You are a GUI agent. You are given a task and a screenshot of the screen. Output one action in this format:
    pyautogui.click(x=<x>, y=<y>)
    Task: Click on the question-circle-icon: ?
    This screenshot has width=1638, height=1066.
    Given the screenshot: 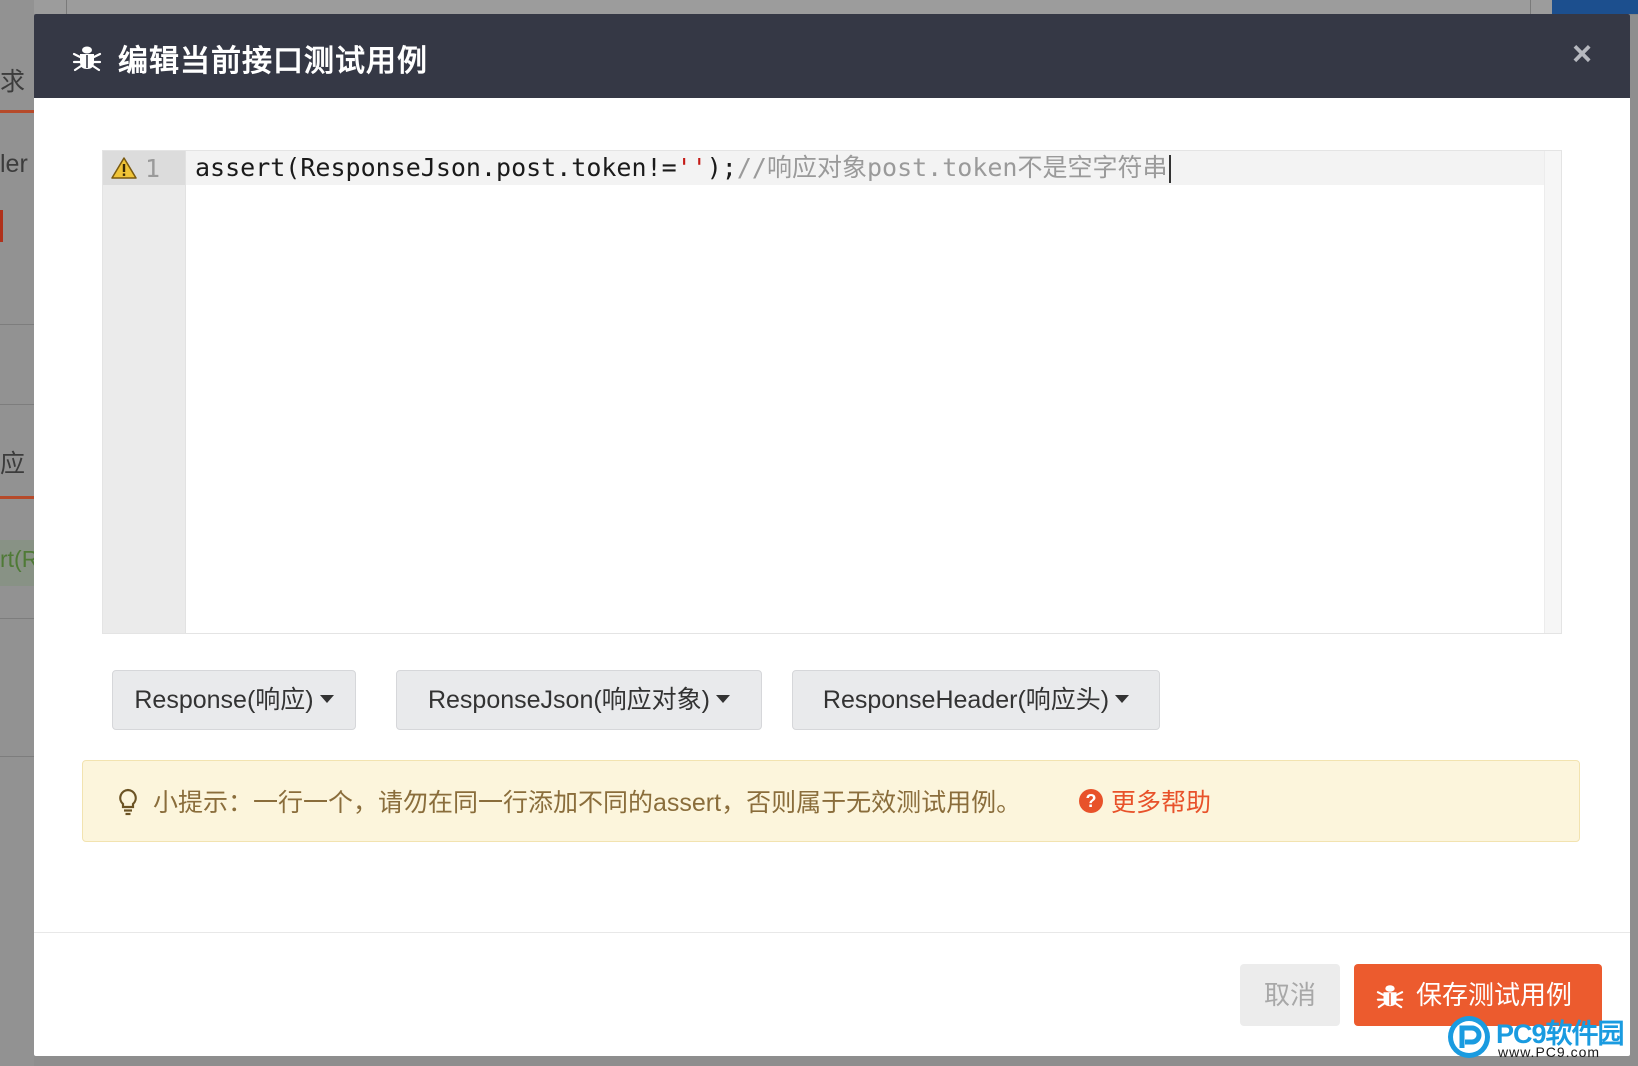 What is the action you would take?
    pyautogui.click(x=1091, y=801)
    